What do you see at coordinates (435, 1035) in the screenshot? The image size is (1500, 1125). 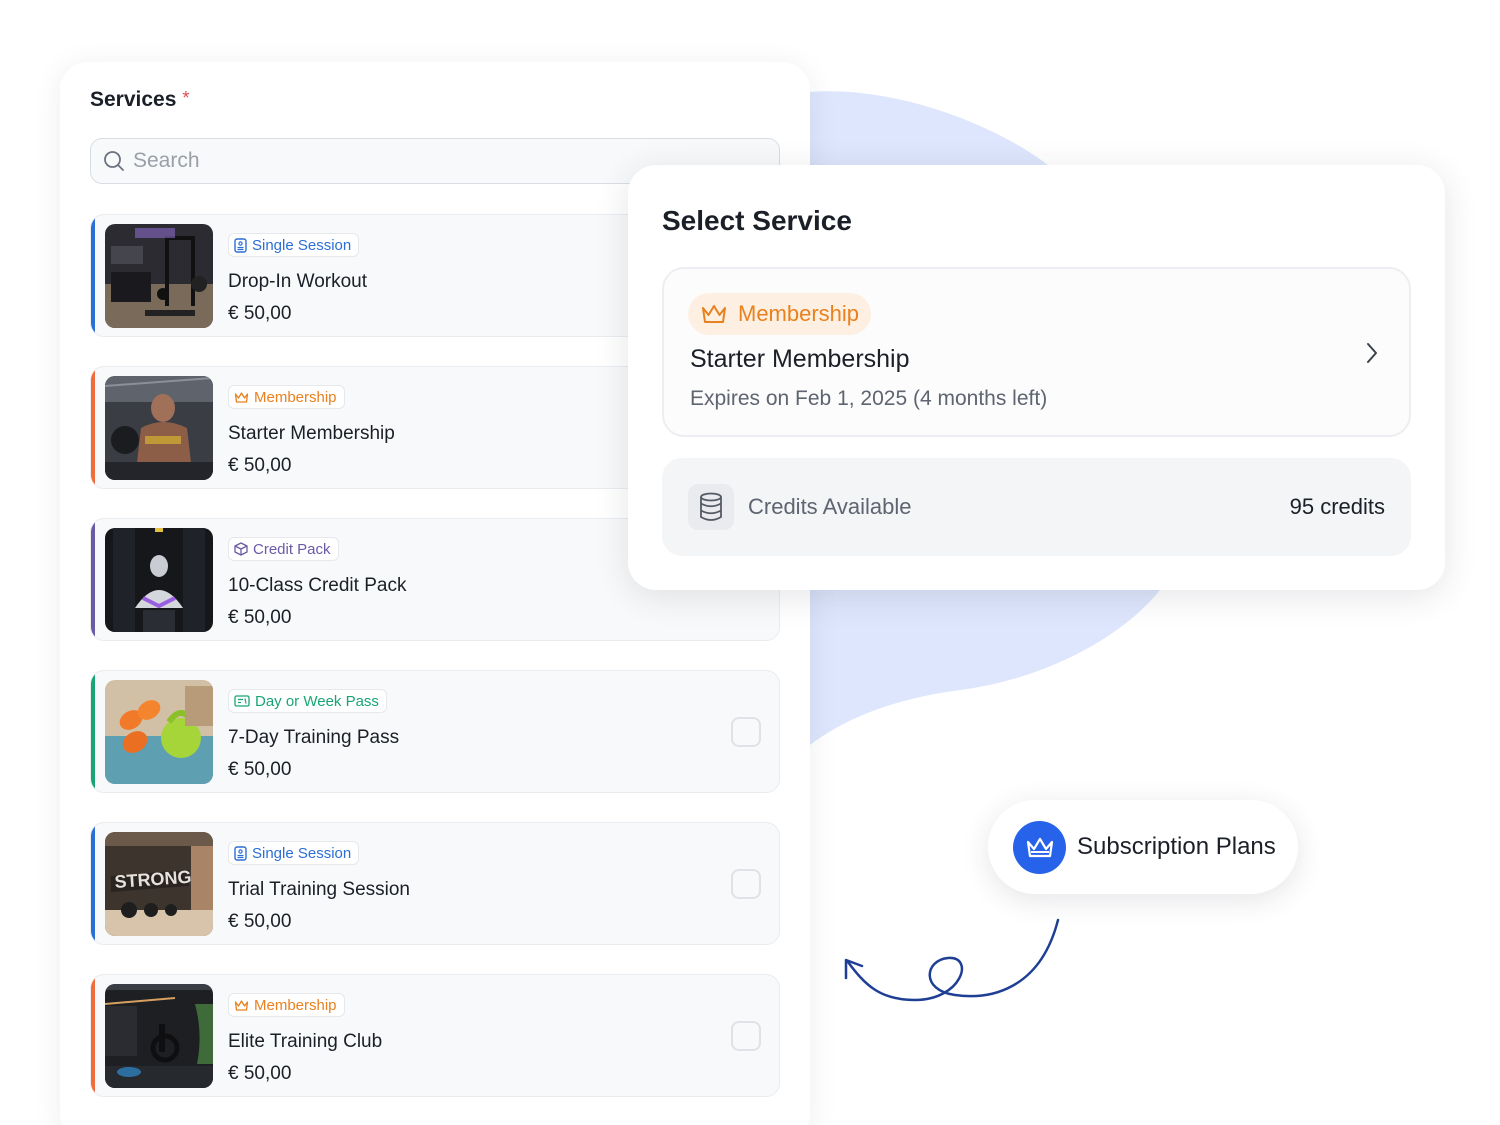 I see `service-item-elite-training-club: Membership Elite Training Club € 50,00` at bounding box center [435, 1035].